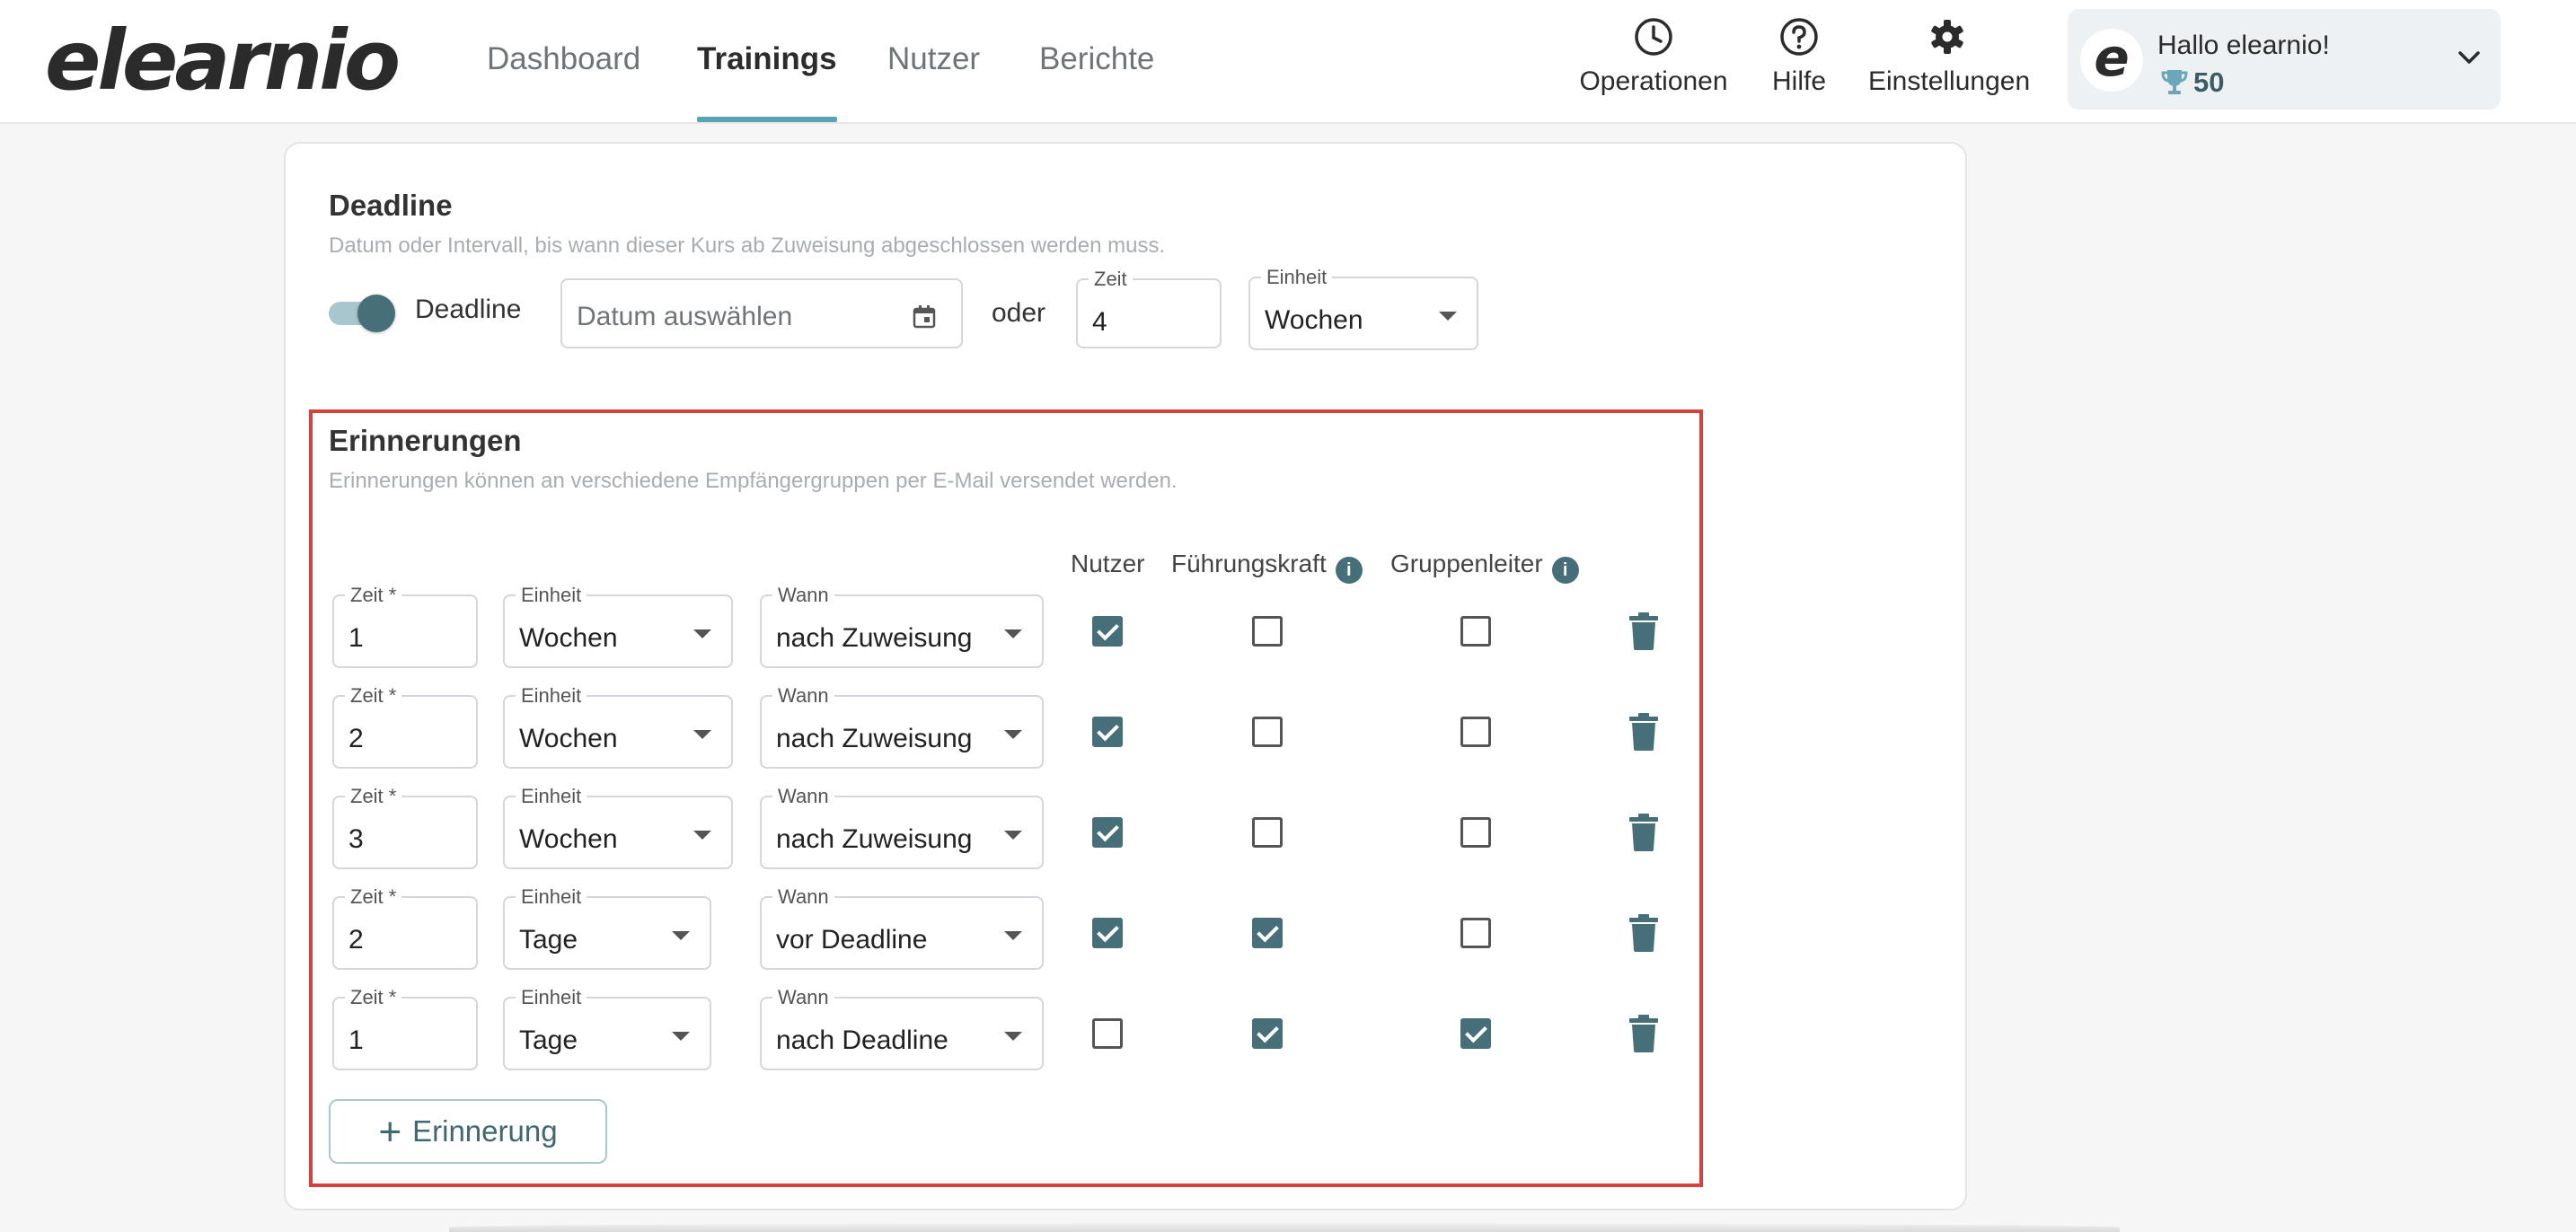  What do you see at coordinates (1111, 279) in the screenshot?
I see `deadline-time-label: Zeit` at bounding box center [1111, 279].